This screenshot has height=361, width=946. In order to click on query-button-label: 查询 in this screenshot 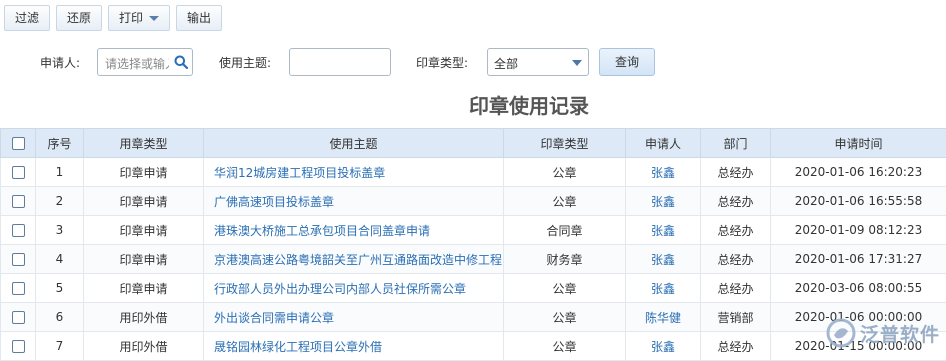, I will do `click(626, 62)`.